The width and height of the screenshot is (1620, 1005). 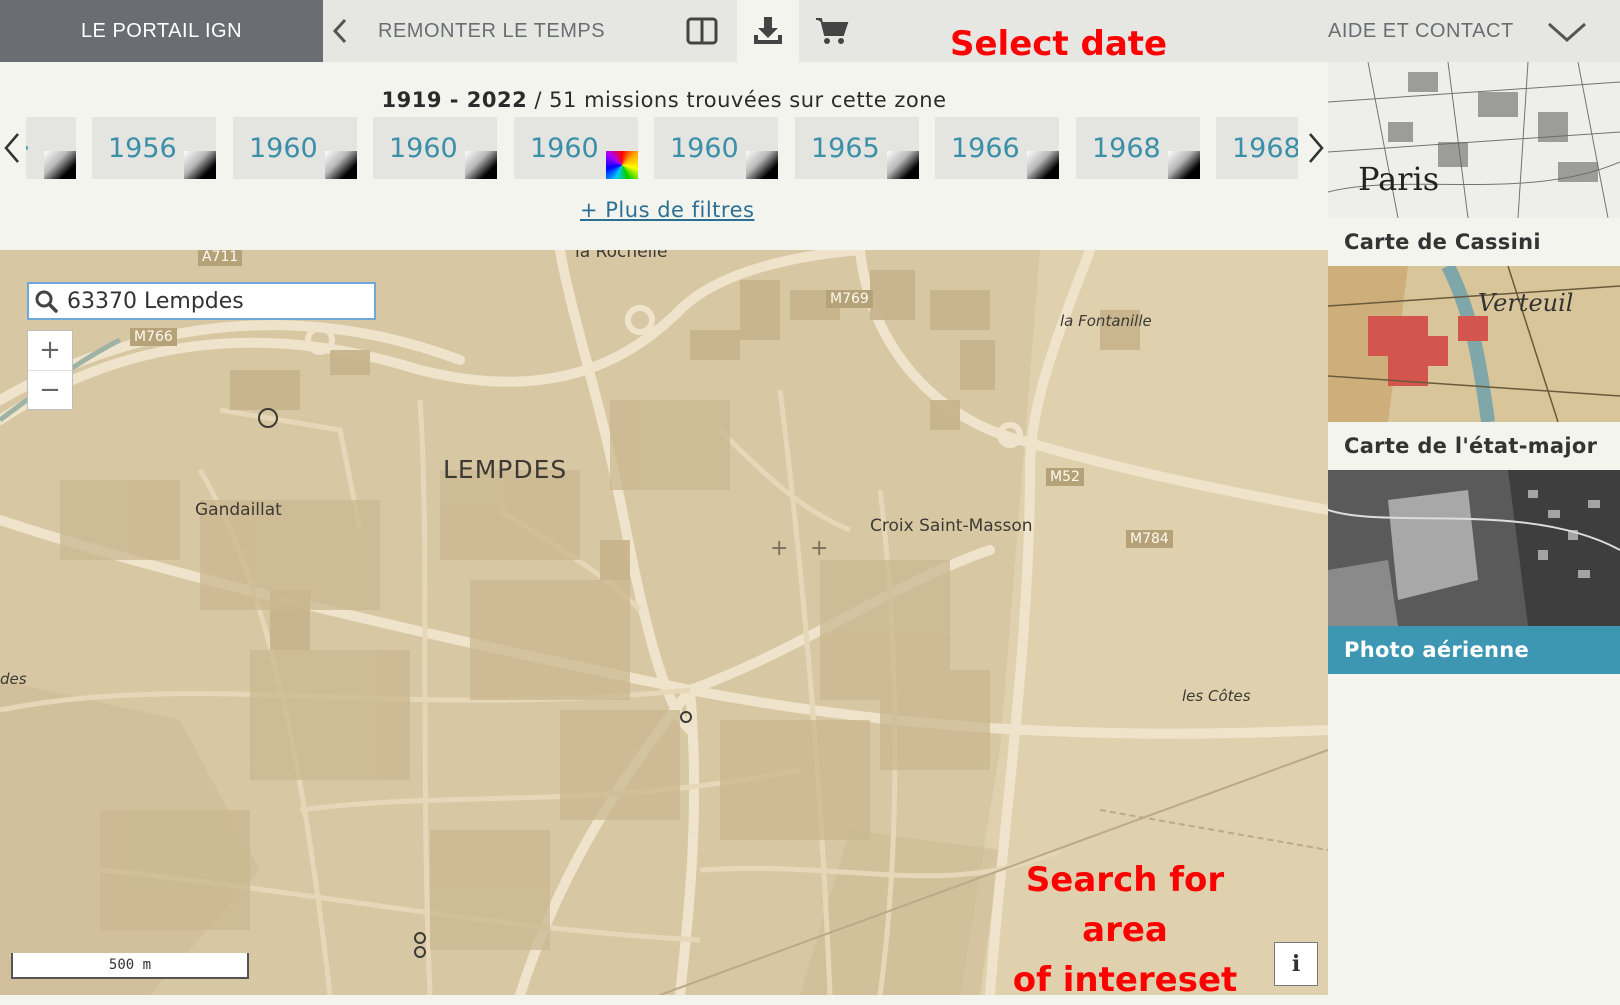 What do you see at coordinates (491, 31) in the screenshot?
I see `back-in-time-link: REMONTER LE TEMPS` at bounding box center [491, 31].